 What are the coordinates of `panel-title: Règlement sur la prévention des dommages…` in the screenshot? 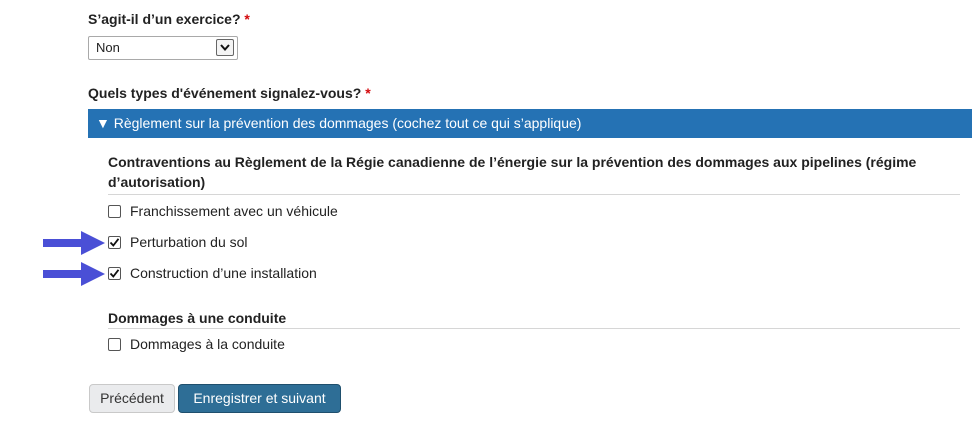 It's located at (347, 123).